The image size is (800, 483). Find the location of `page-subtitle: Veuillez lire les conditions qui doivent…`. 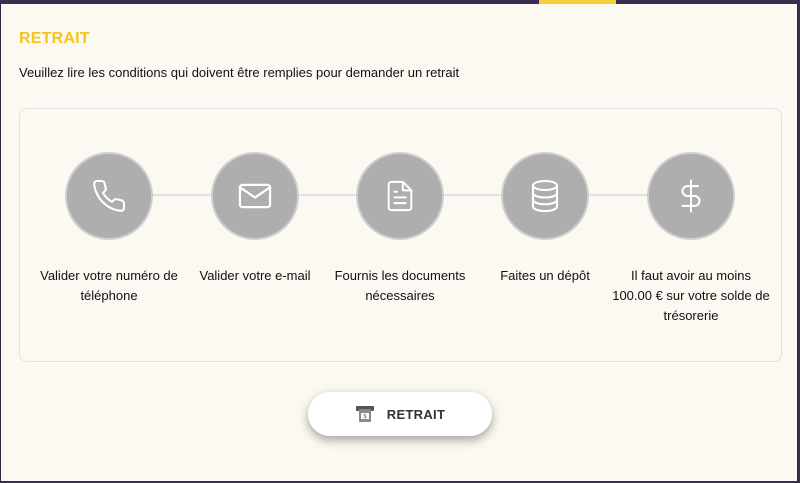

page-subtitle: Veuillez lire les conditions qui doivent… is located at coordinates (239, 72).